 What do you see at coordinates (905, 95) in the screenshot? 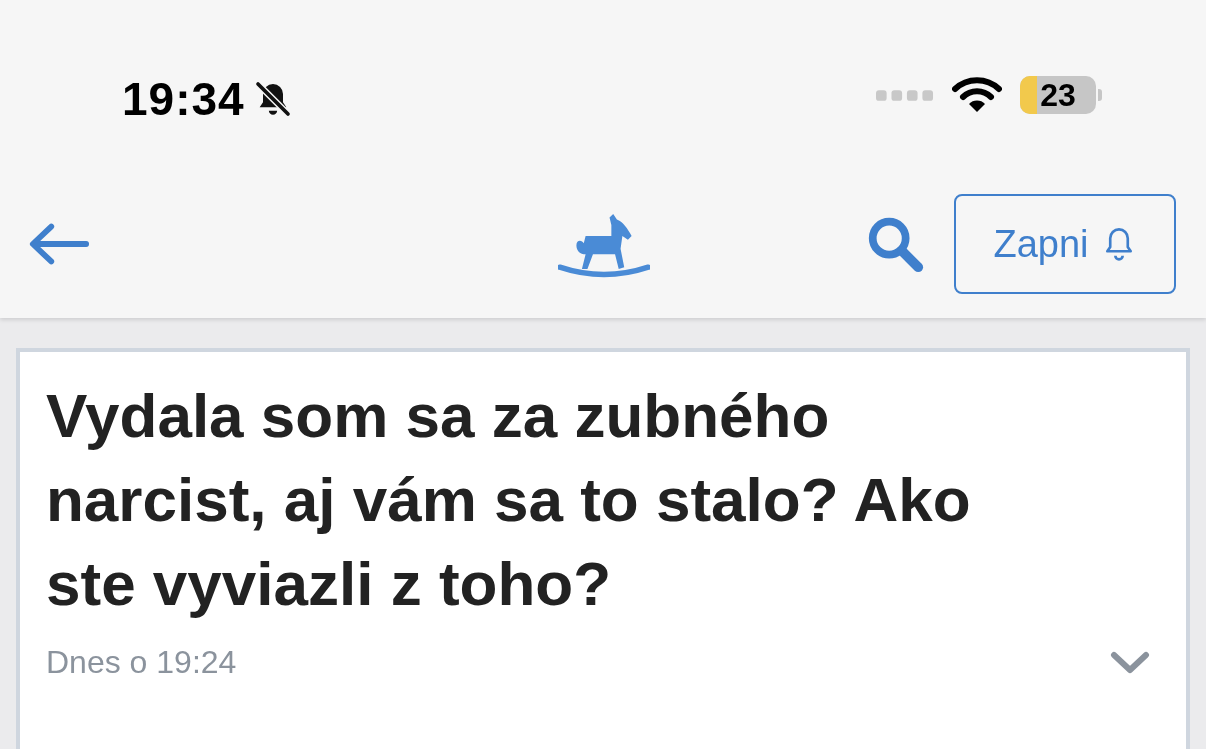
I see `signal-dots-icon` at bounding box center [905, 95].